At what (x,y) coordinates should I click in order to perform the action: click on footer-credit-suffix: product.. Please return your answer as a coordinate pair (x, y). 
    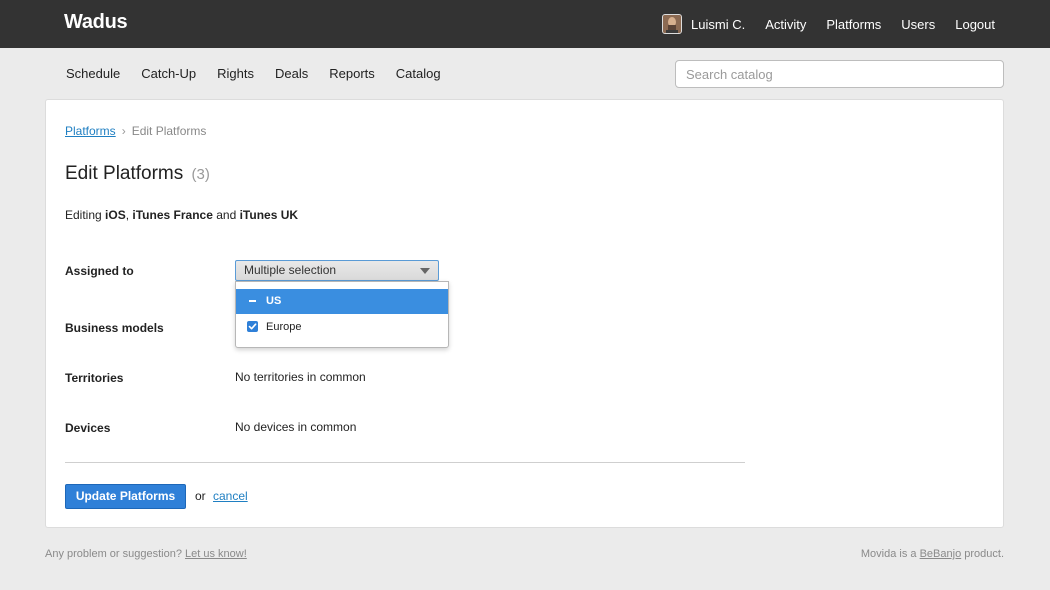
    Looking at the image, I should click on (984, 554).